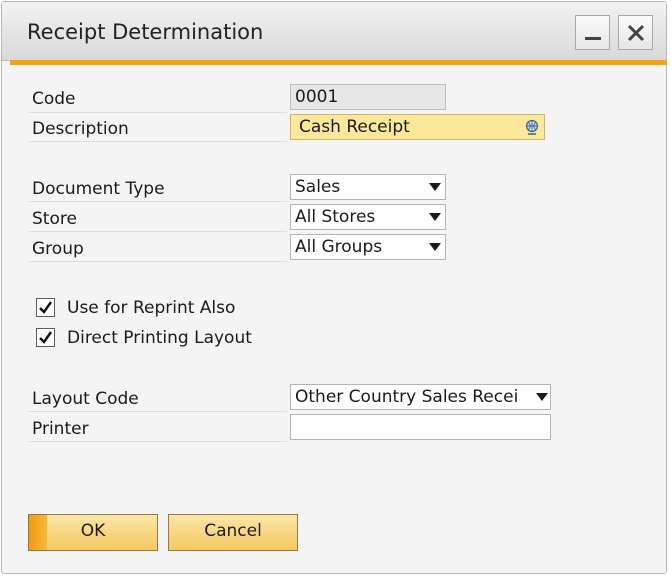  I want to click on description-label: Description, so click(80, 129).